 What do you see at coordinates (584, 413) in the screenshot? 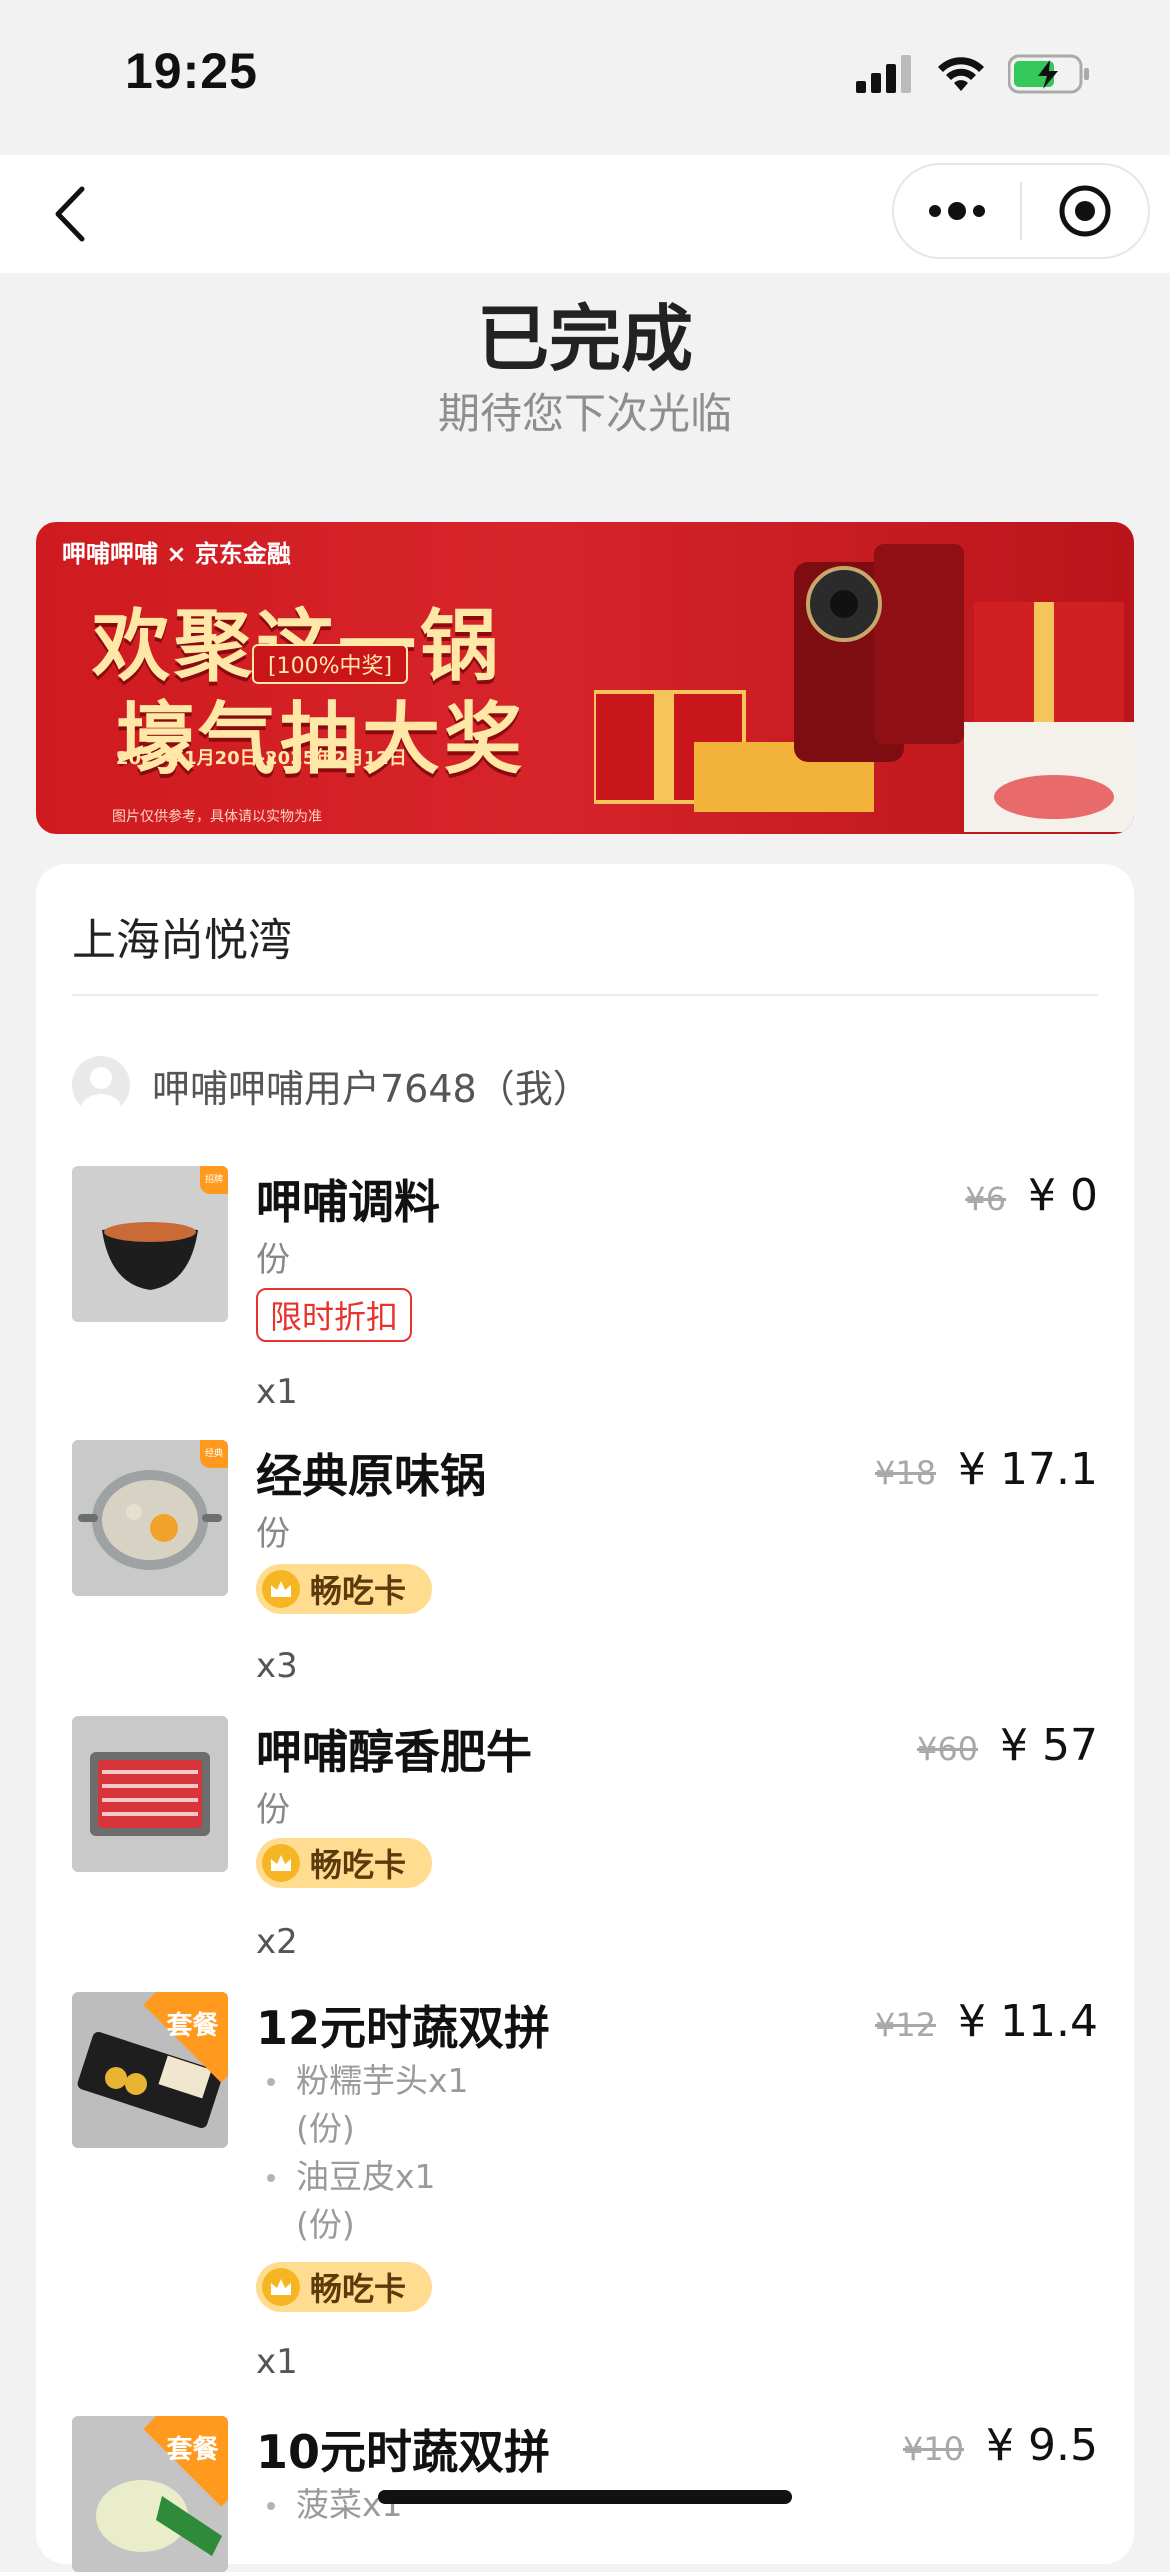
I see `order-status-subtitle: 期待您下次光临` at bounding box center [584, 413].